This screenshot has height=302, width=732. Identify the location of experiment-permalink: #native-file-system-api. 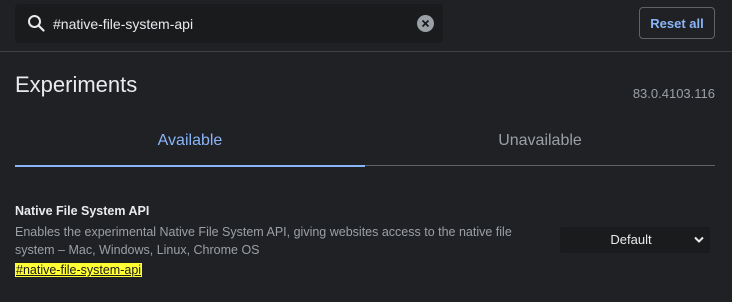
(79, 270).